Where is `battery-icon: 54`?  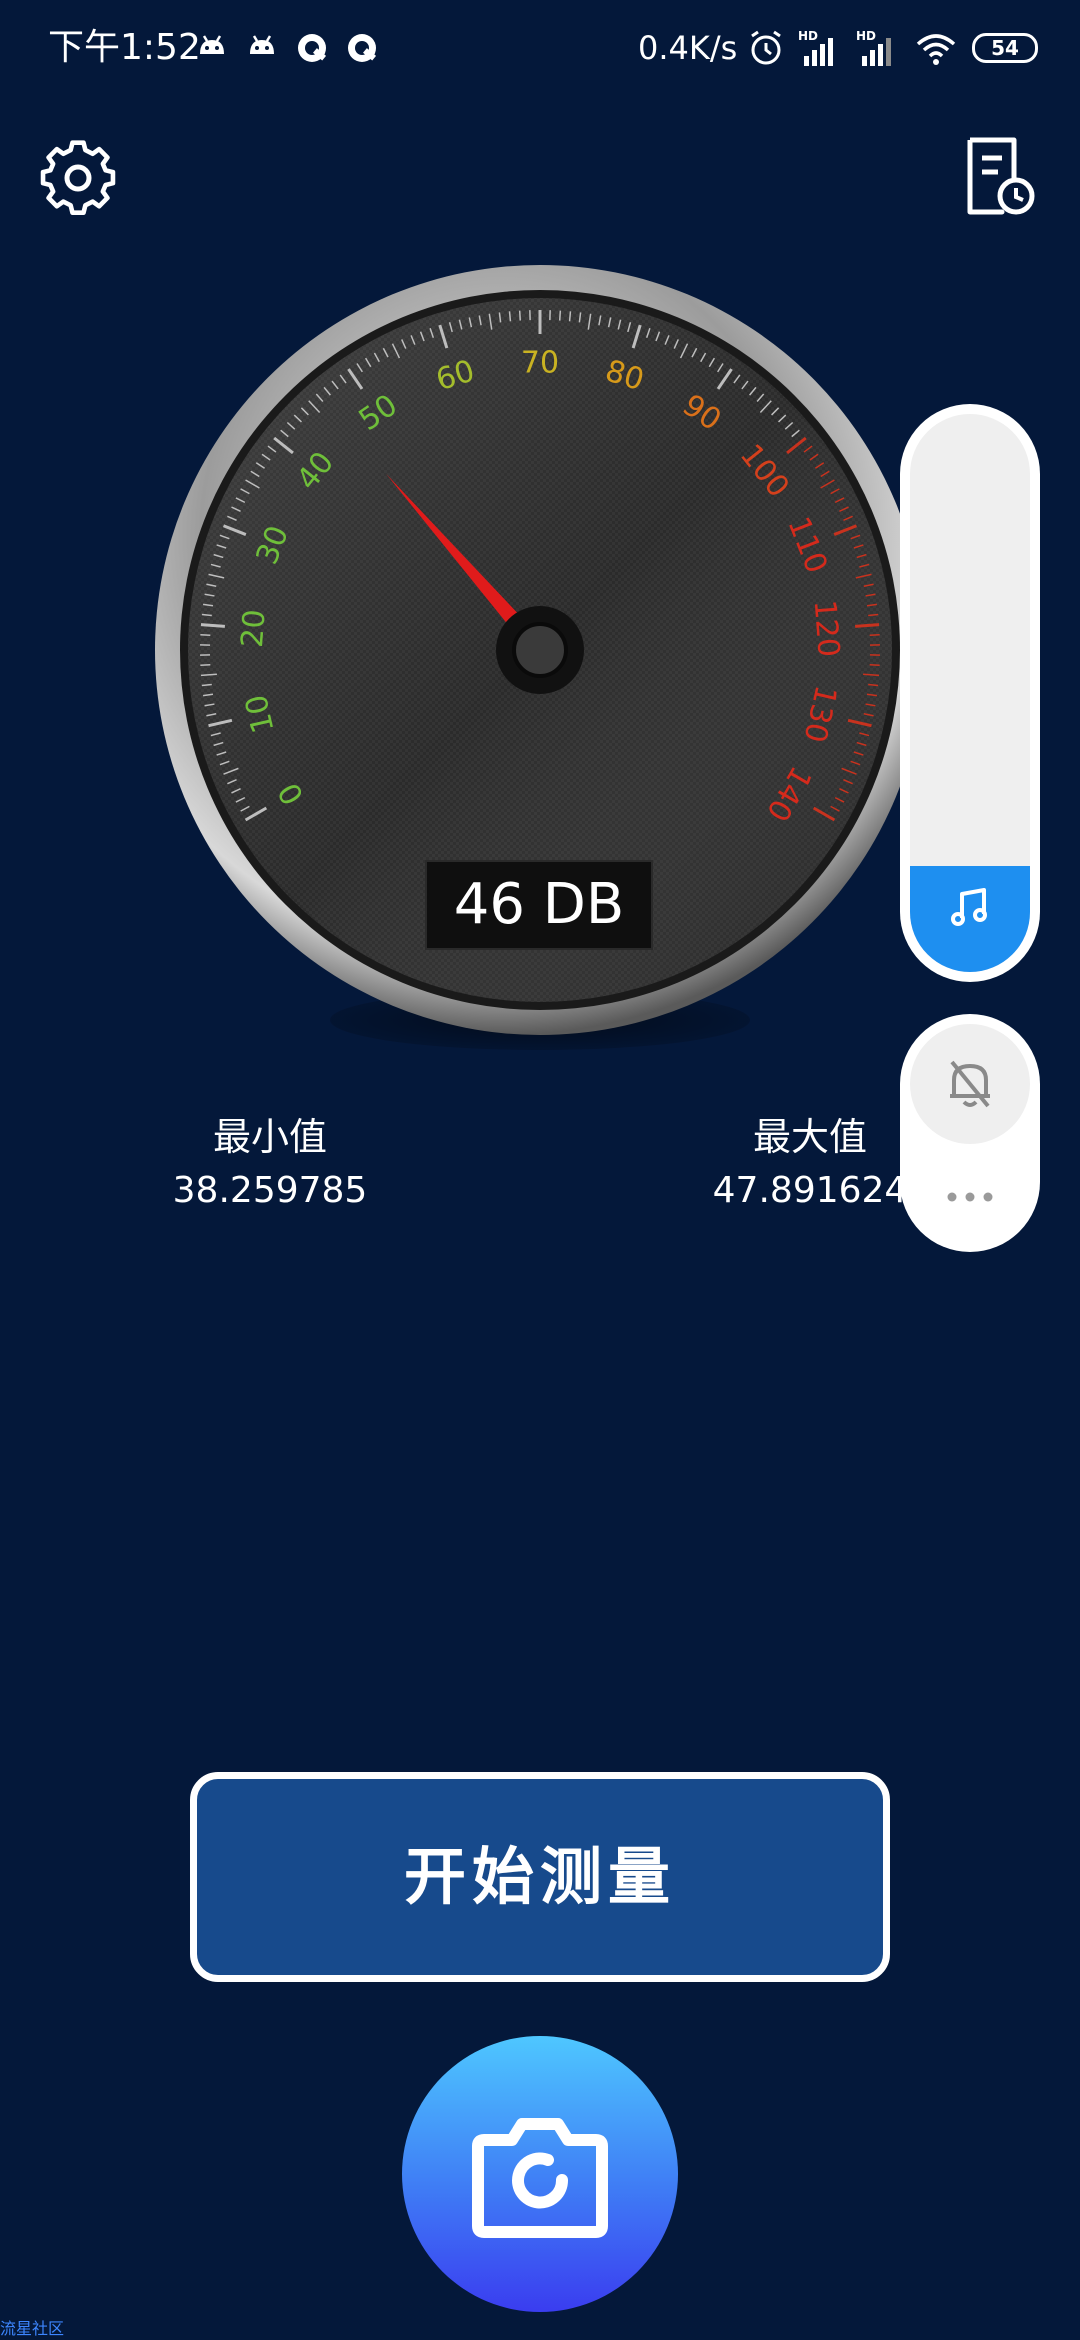
battery-icon: 54 is located at coordinates (1005, 48).